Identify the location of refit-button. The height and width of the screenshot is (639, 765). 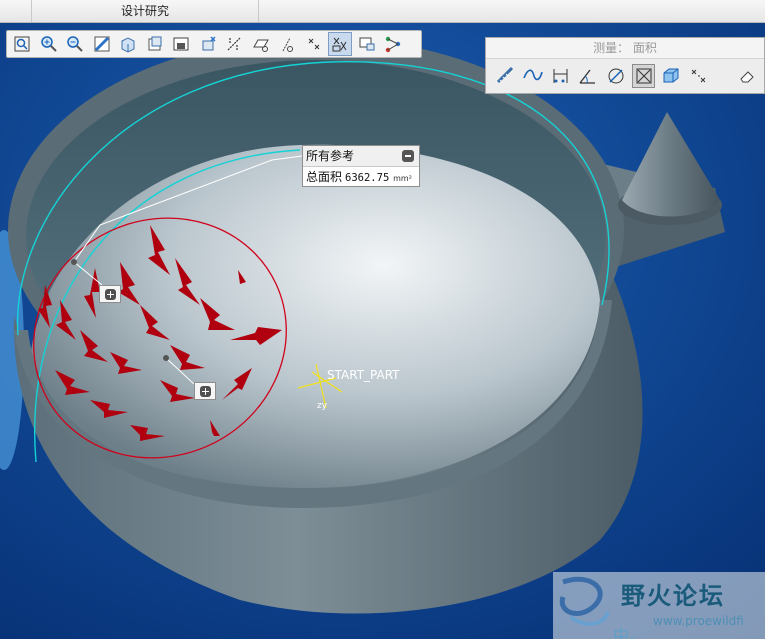
(22, 44).